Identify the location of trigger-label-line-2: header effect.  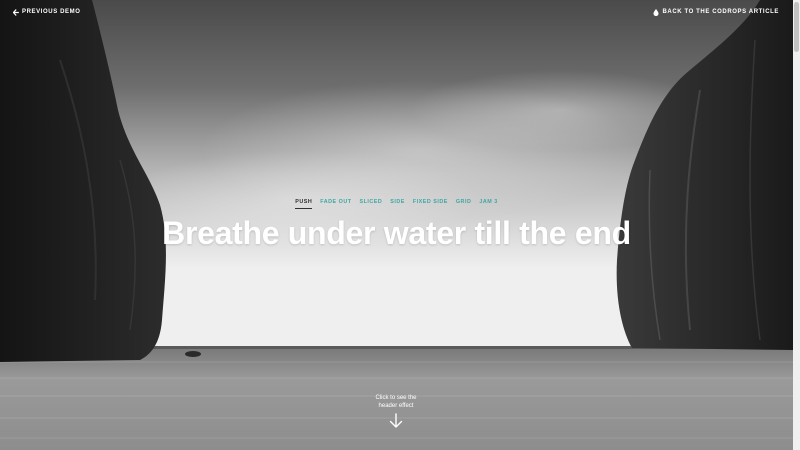
(396, 406).